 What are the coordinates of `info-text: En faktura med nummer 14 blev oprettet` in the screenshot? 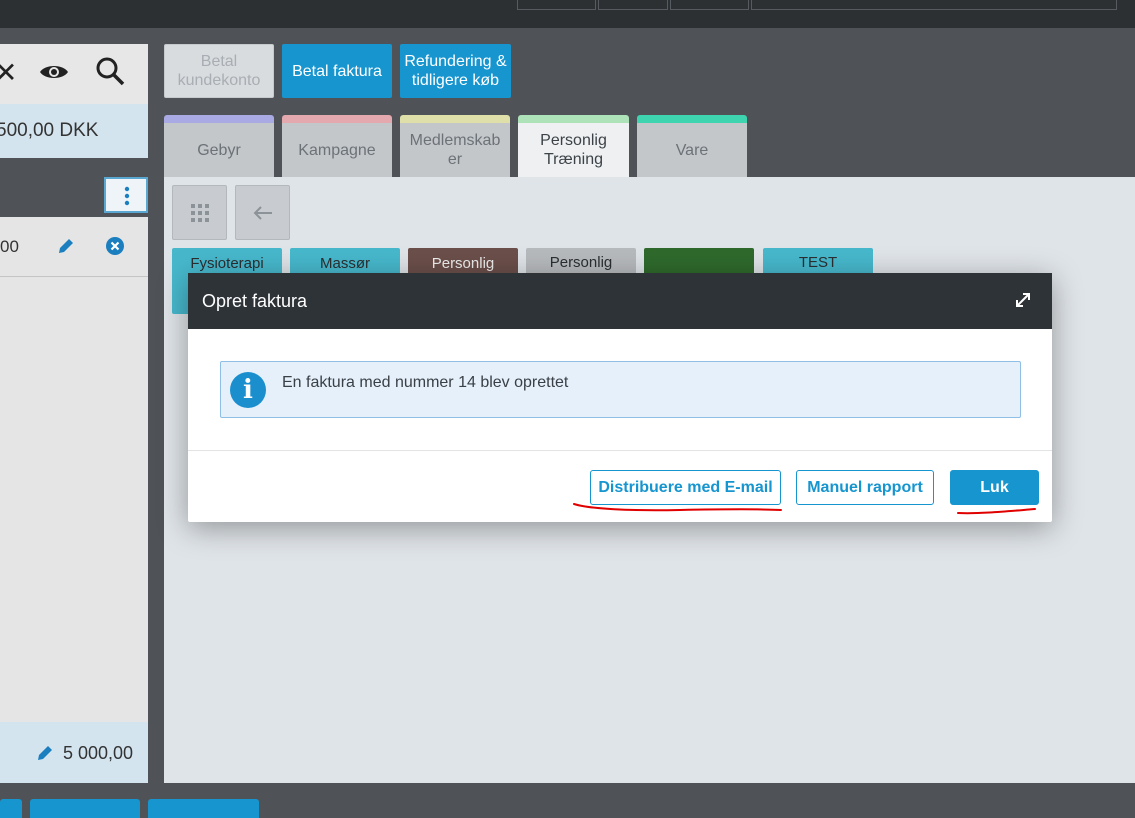 It's located at (425, 382).